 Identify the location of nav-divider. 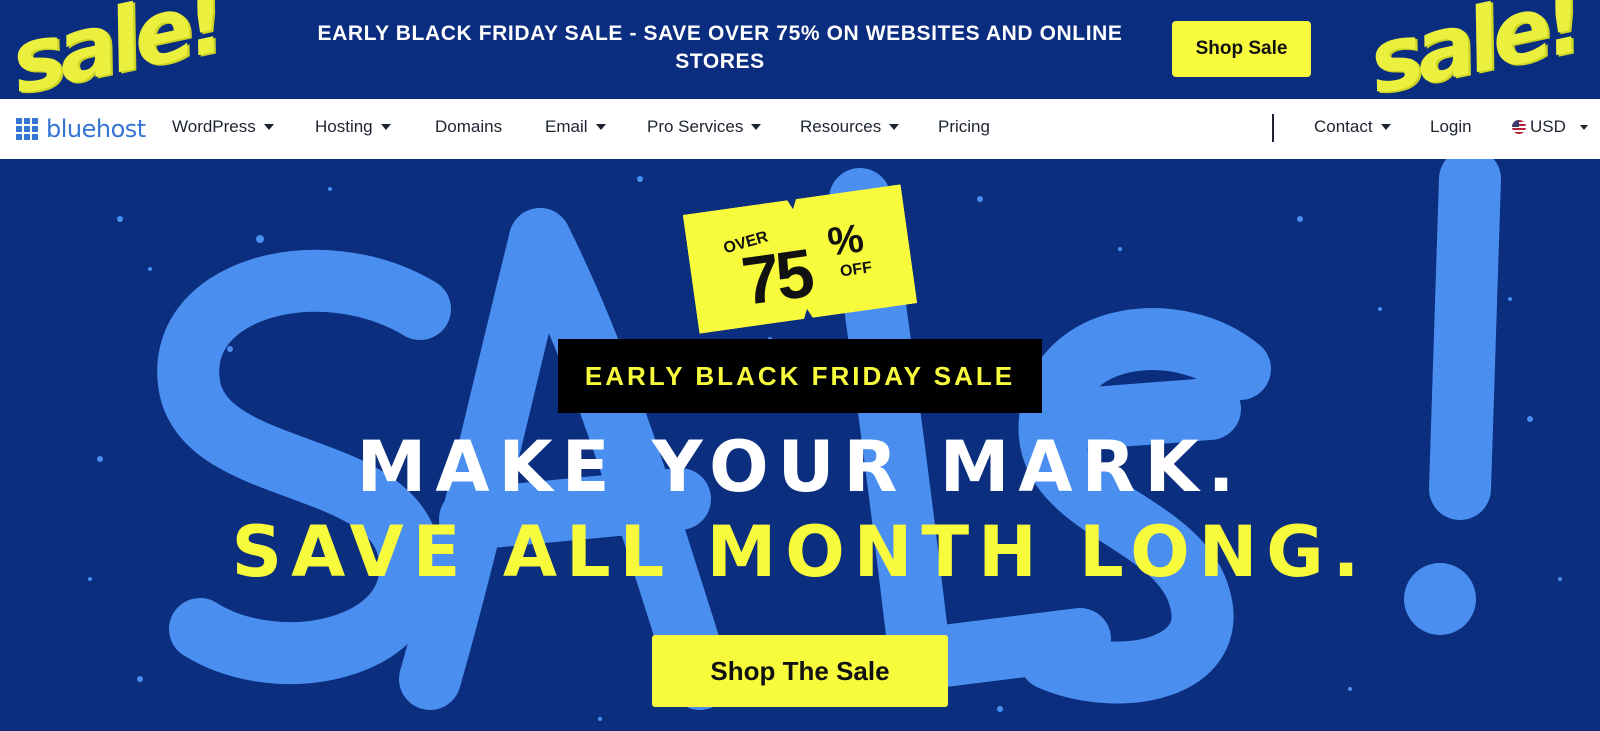
(1273, 128).